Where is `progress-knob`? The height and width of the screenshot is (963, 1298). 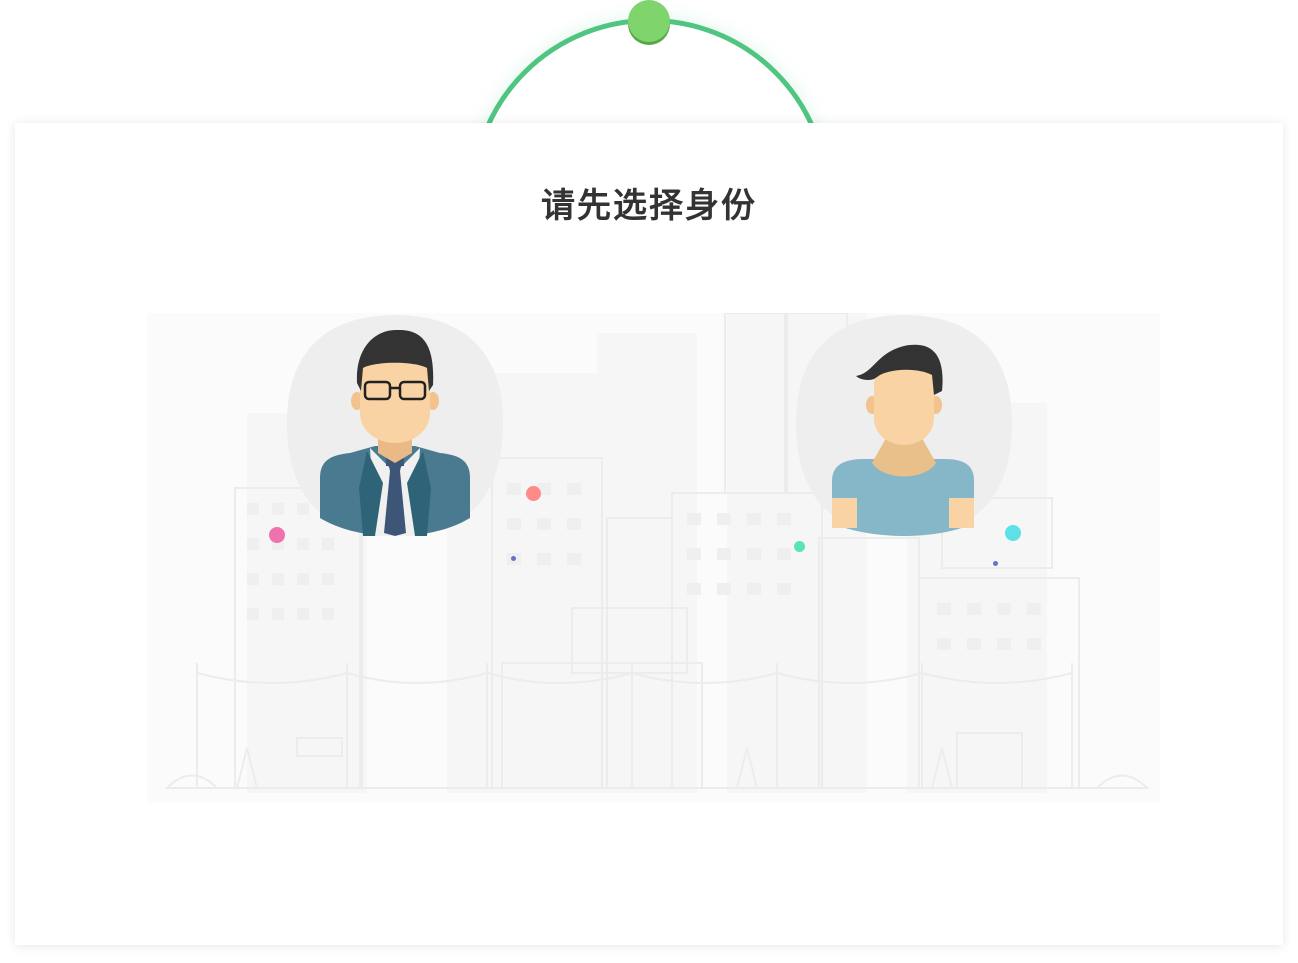 progress-knob is located at coordinates (649, 21).